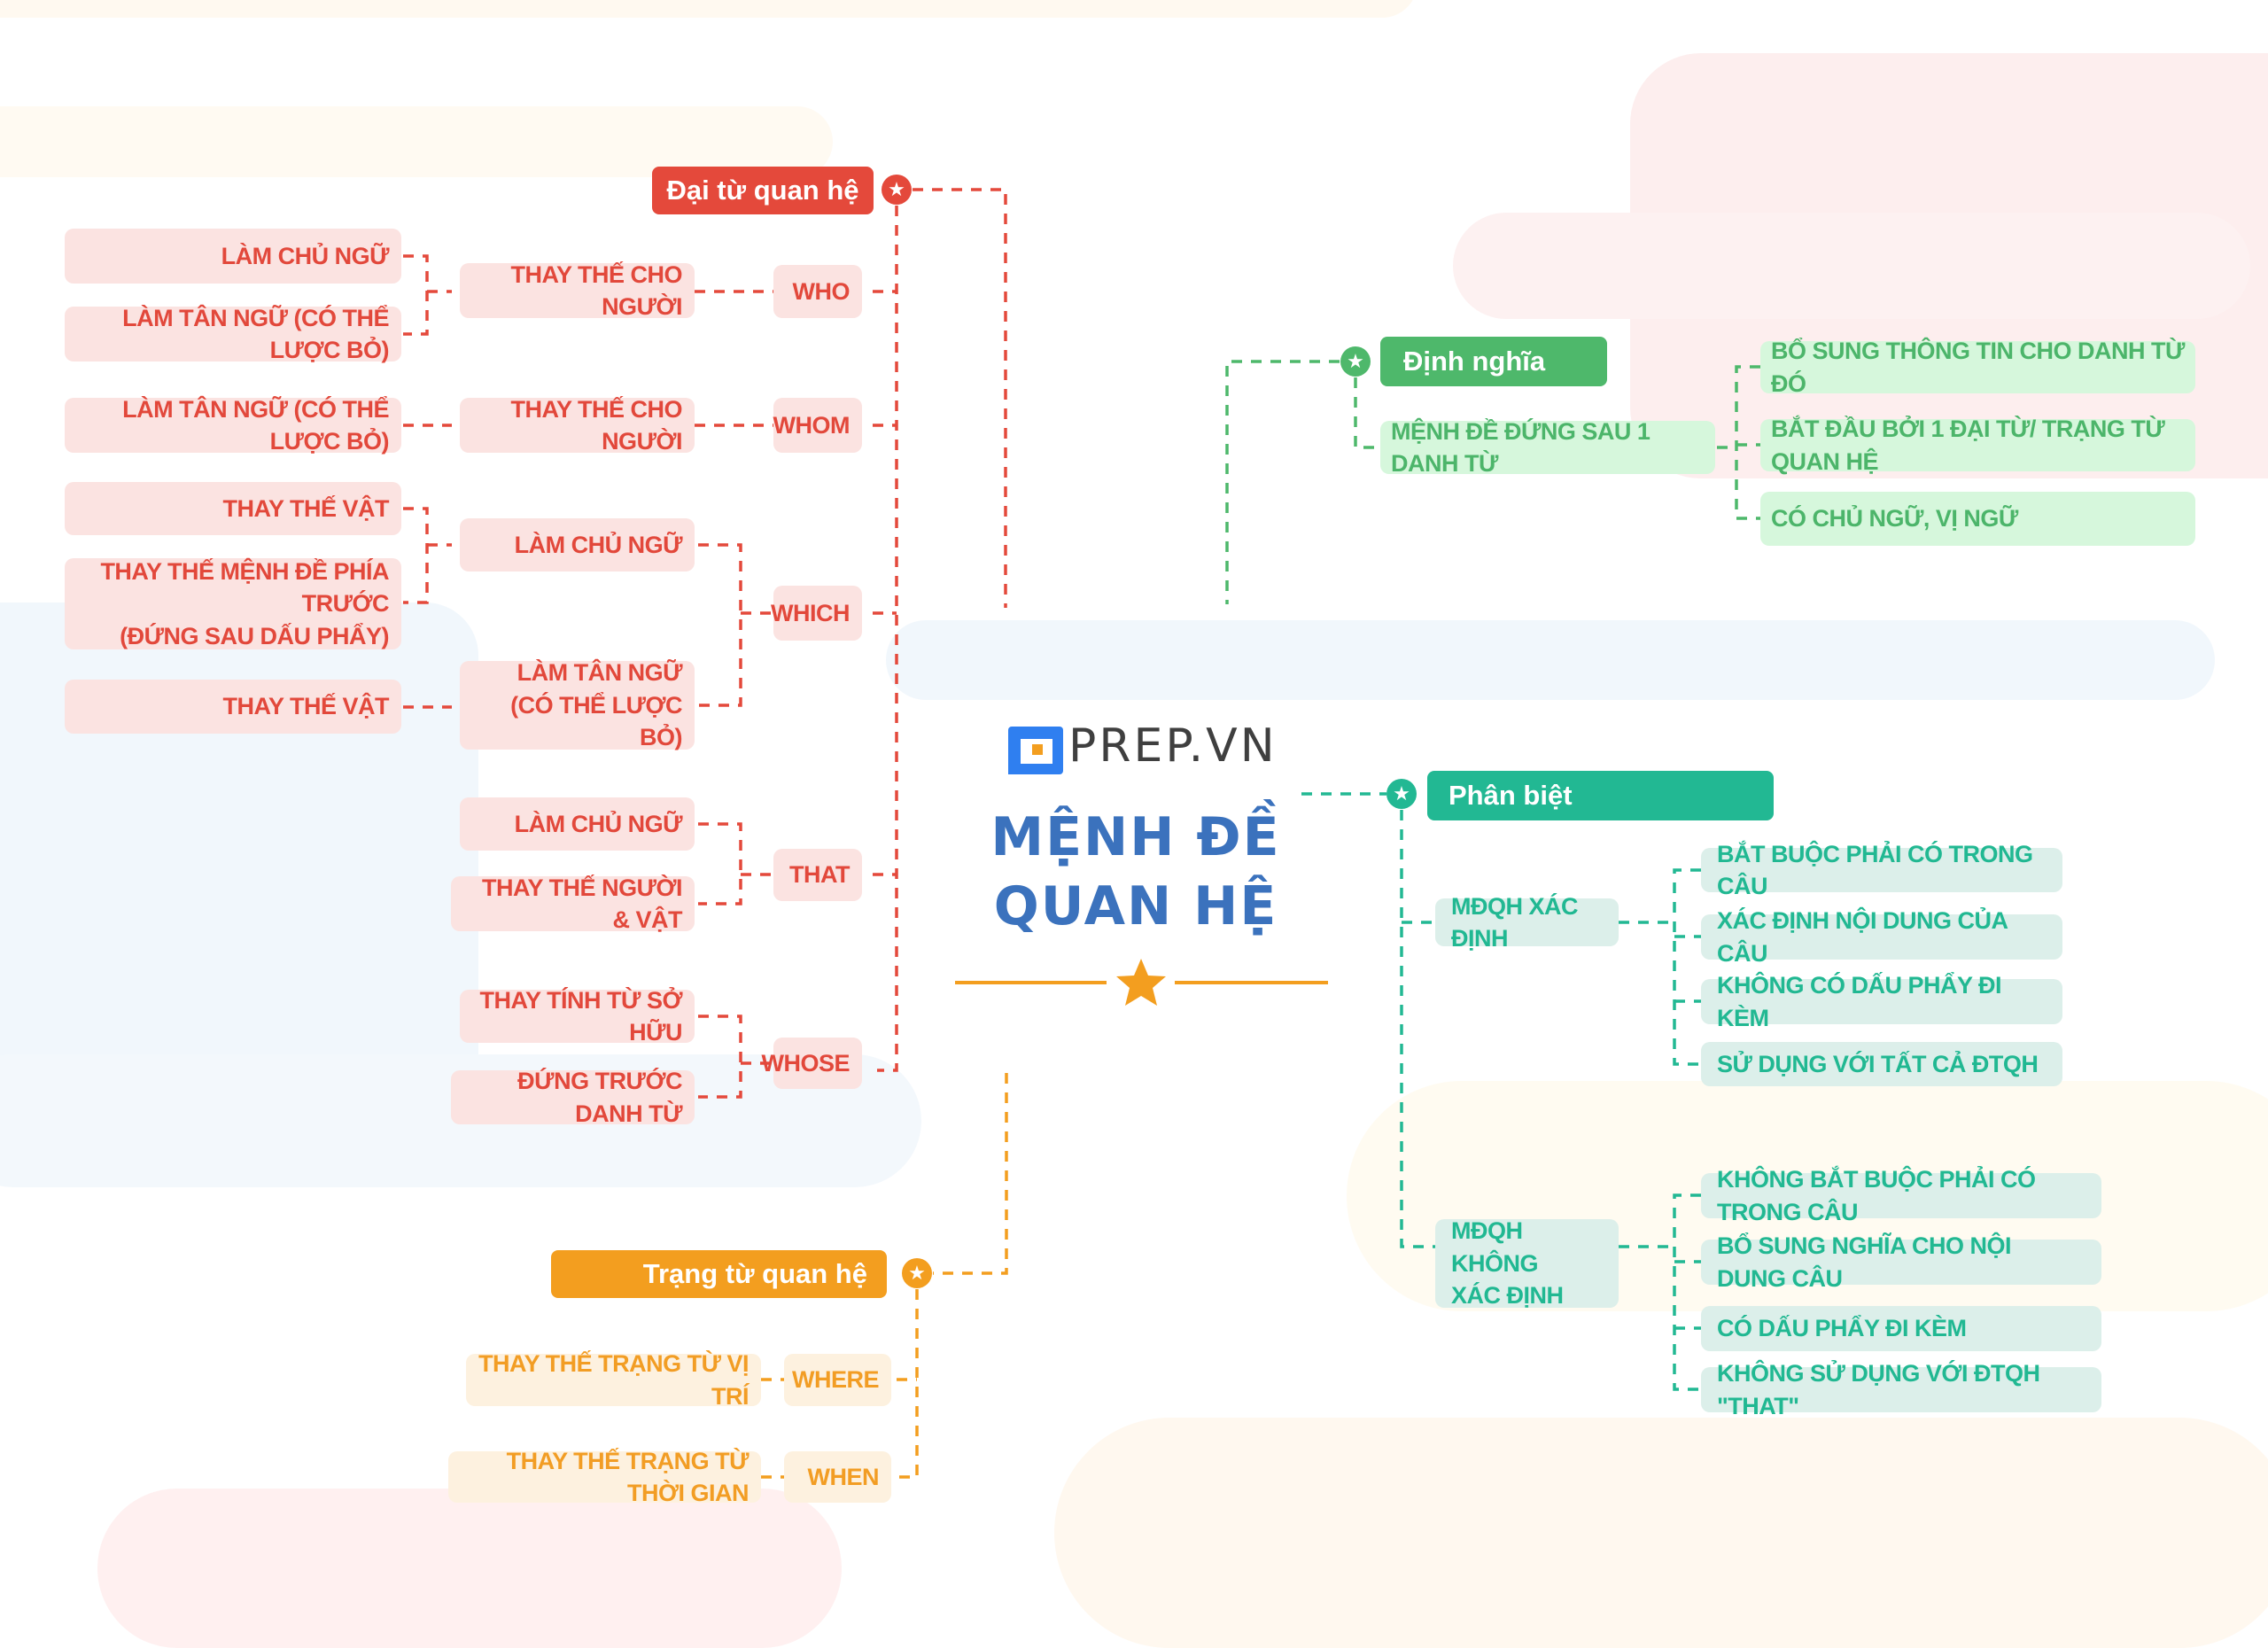  I want to click on where-usage: THAY THẾ TRẠNG TỪ VỊ TRÍ, so click(613, 1380).